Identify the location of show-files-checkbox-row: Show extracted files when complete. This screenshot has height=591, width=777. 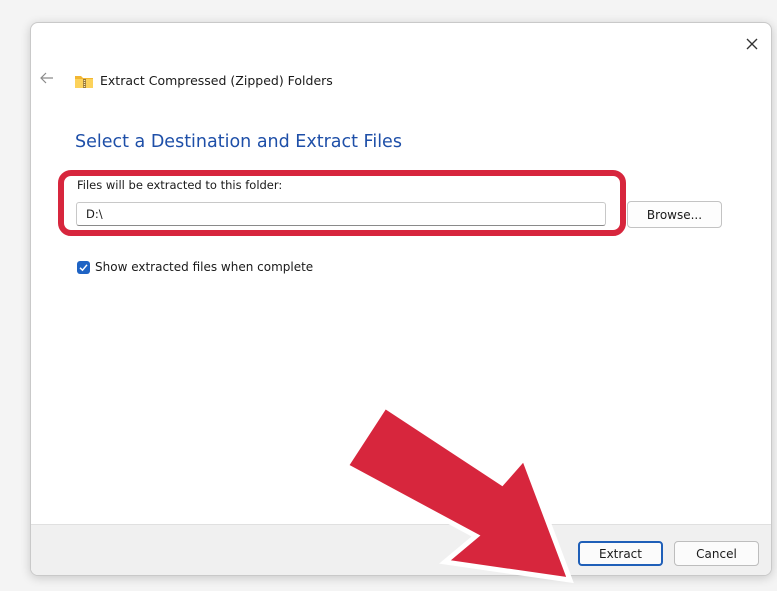
(195, 267).